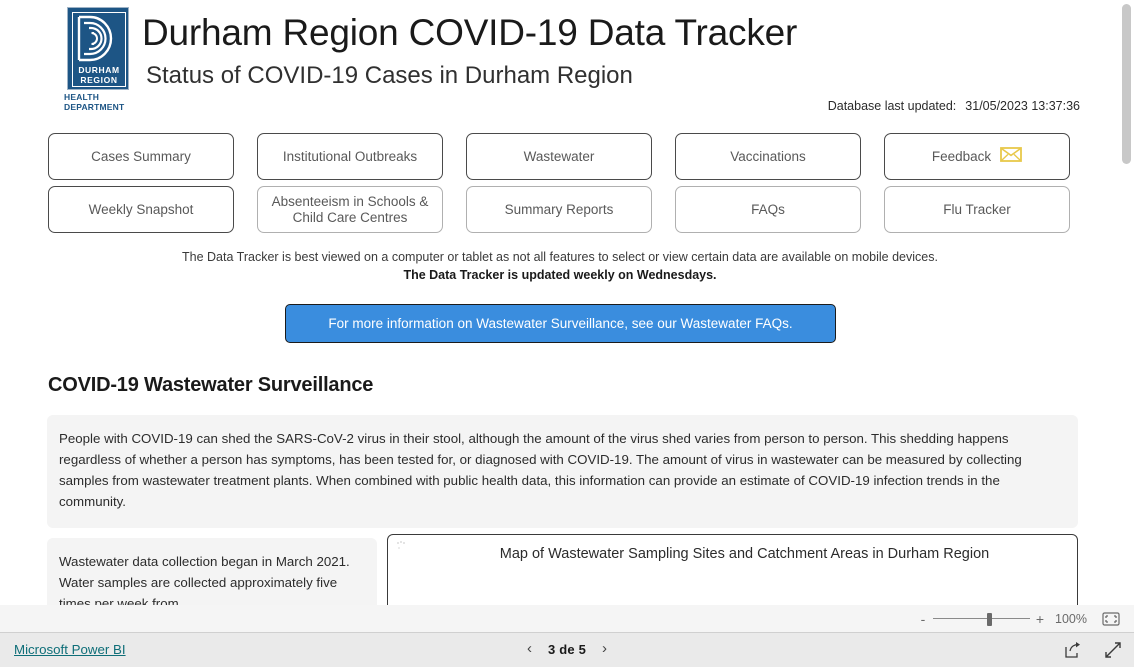 The image size is (1134, 667). I want to click on nav-label: Weekly Snapshot, so click(141, 209).